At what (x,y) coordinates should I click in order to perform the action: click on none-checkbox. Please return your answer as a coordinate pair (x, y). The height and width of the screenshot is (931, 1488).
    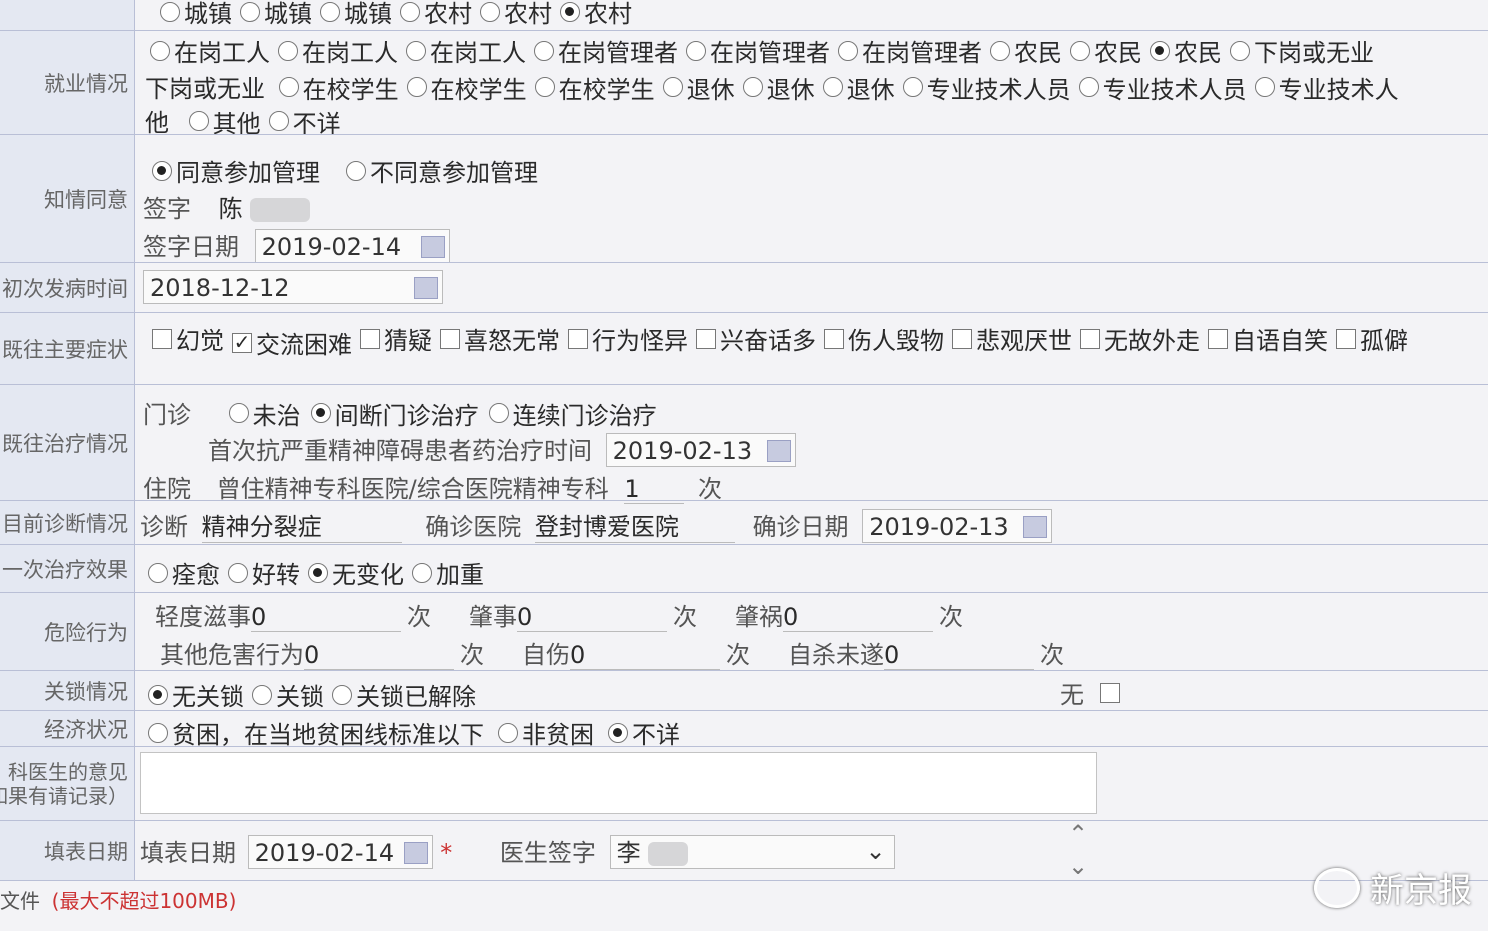
    Looking at the image, I should click on (1109, 693).